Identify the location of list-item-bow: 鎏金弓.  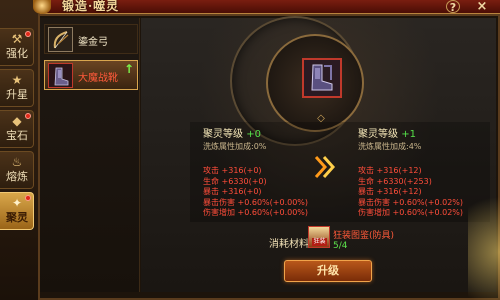
(91, 39).